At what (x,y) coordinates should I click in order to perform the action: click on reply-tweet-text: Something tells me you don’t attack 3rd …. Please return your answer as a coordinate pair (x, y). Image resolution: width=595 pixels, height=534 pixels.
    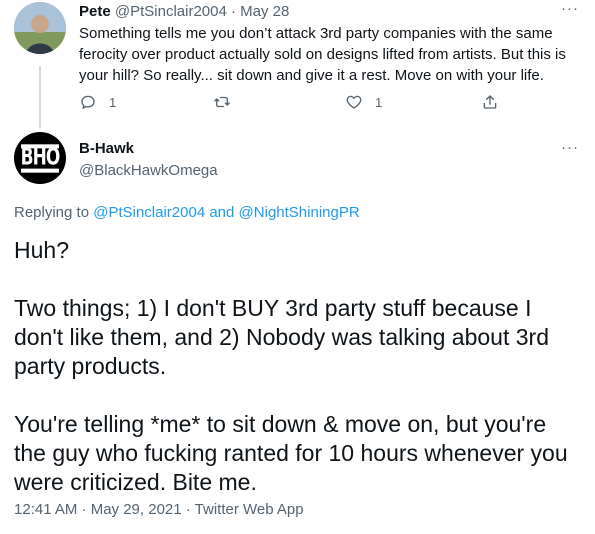
    Looking at the image, I should click on (322, 54).